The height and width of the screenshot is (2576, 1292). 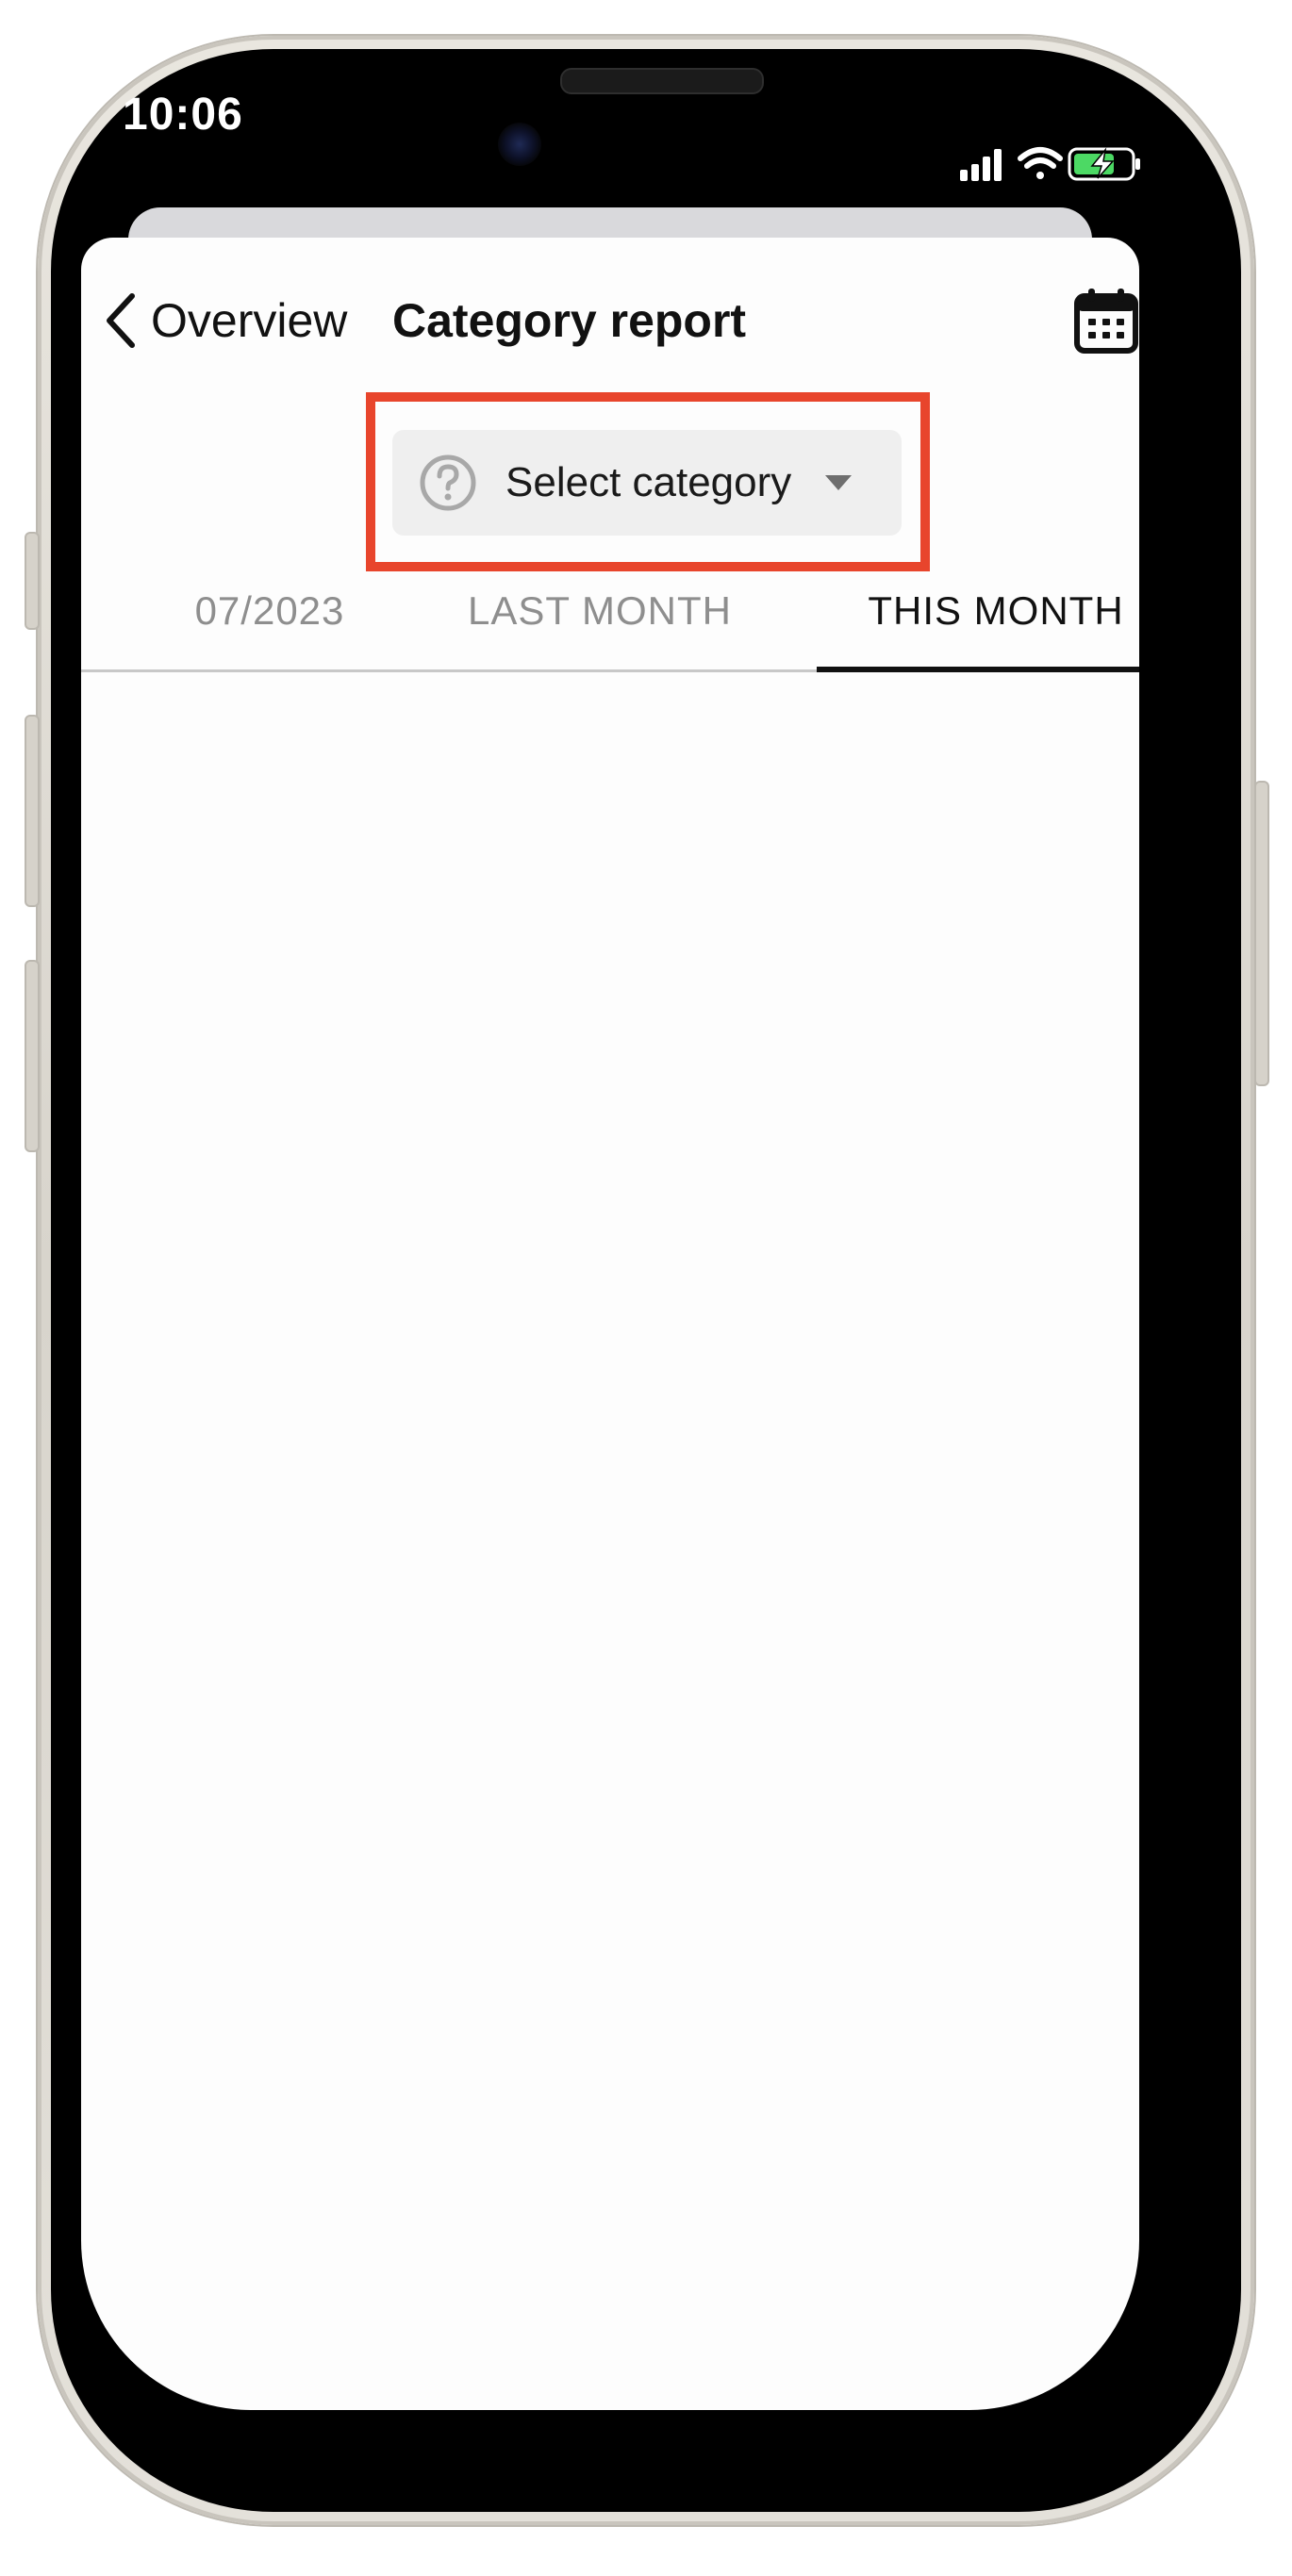 I want to click on question-circle-icon, so click(x=448, y=482).